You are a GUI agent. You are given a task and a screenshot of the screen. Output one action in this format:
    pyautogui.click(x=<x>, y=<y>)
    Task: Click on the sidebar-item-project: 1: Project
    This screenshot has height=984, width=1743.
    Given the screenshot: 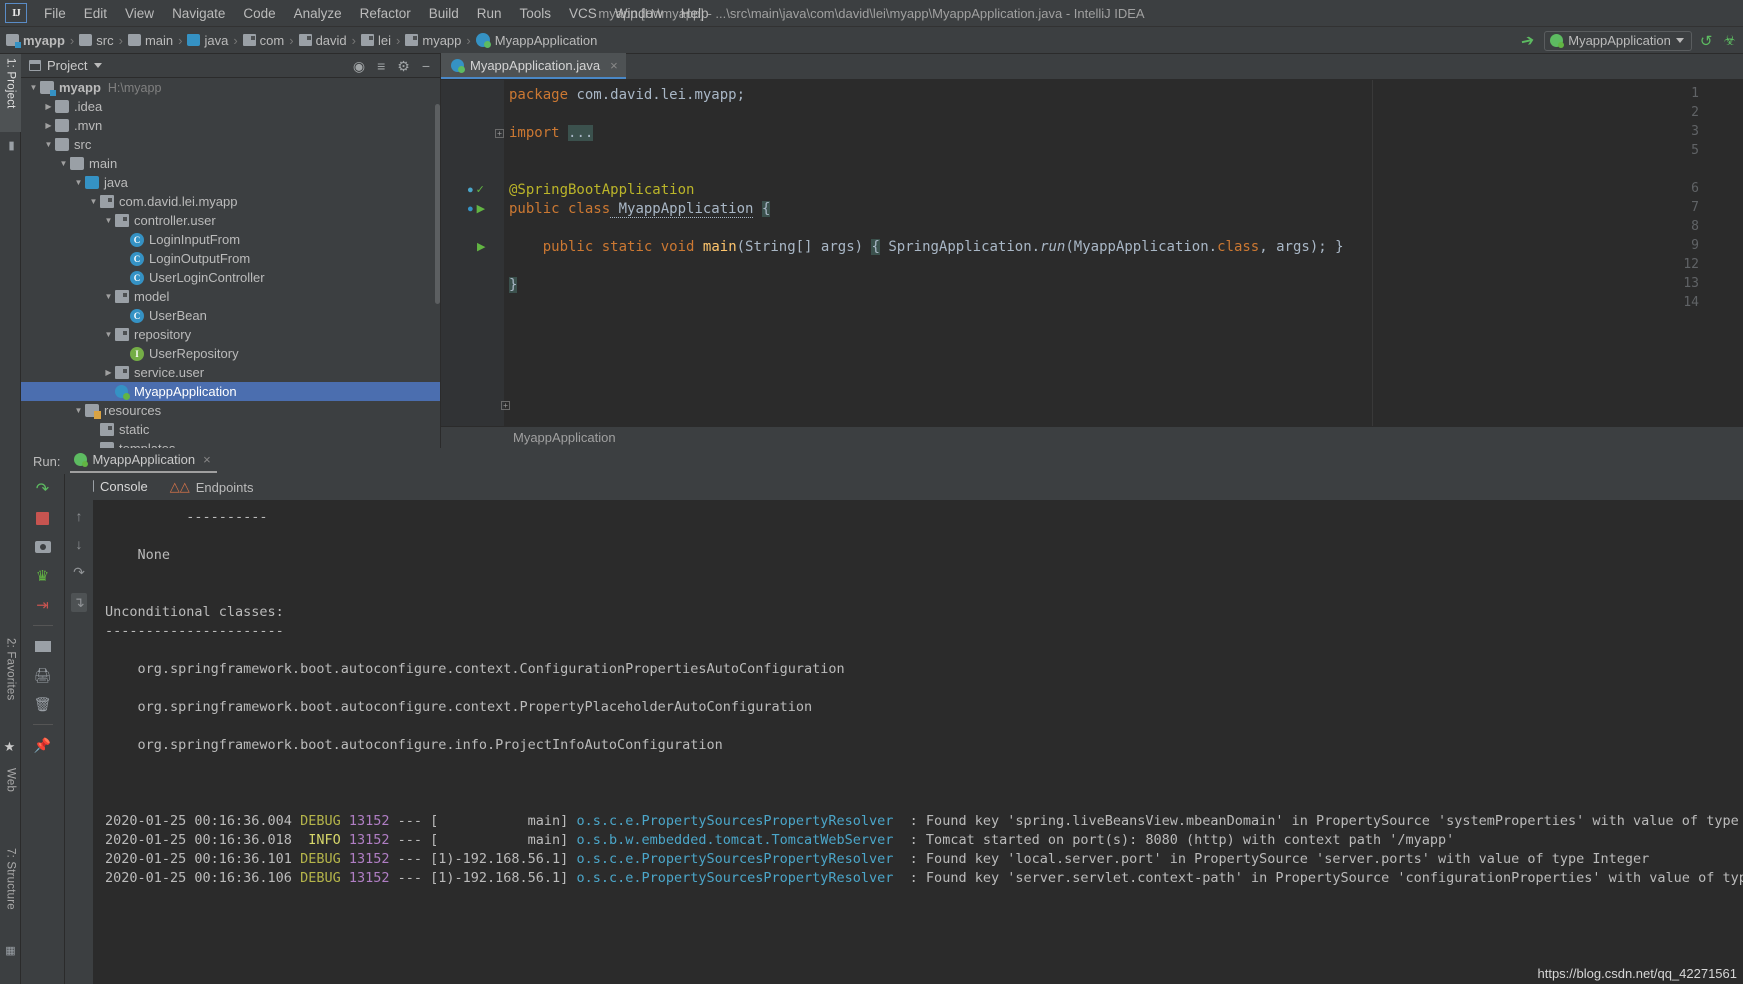 What is the action you would take?
    pyautogui.click(x=10, y=93)
    